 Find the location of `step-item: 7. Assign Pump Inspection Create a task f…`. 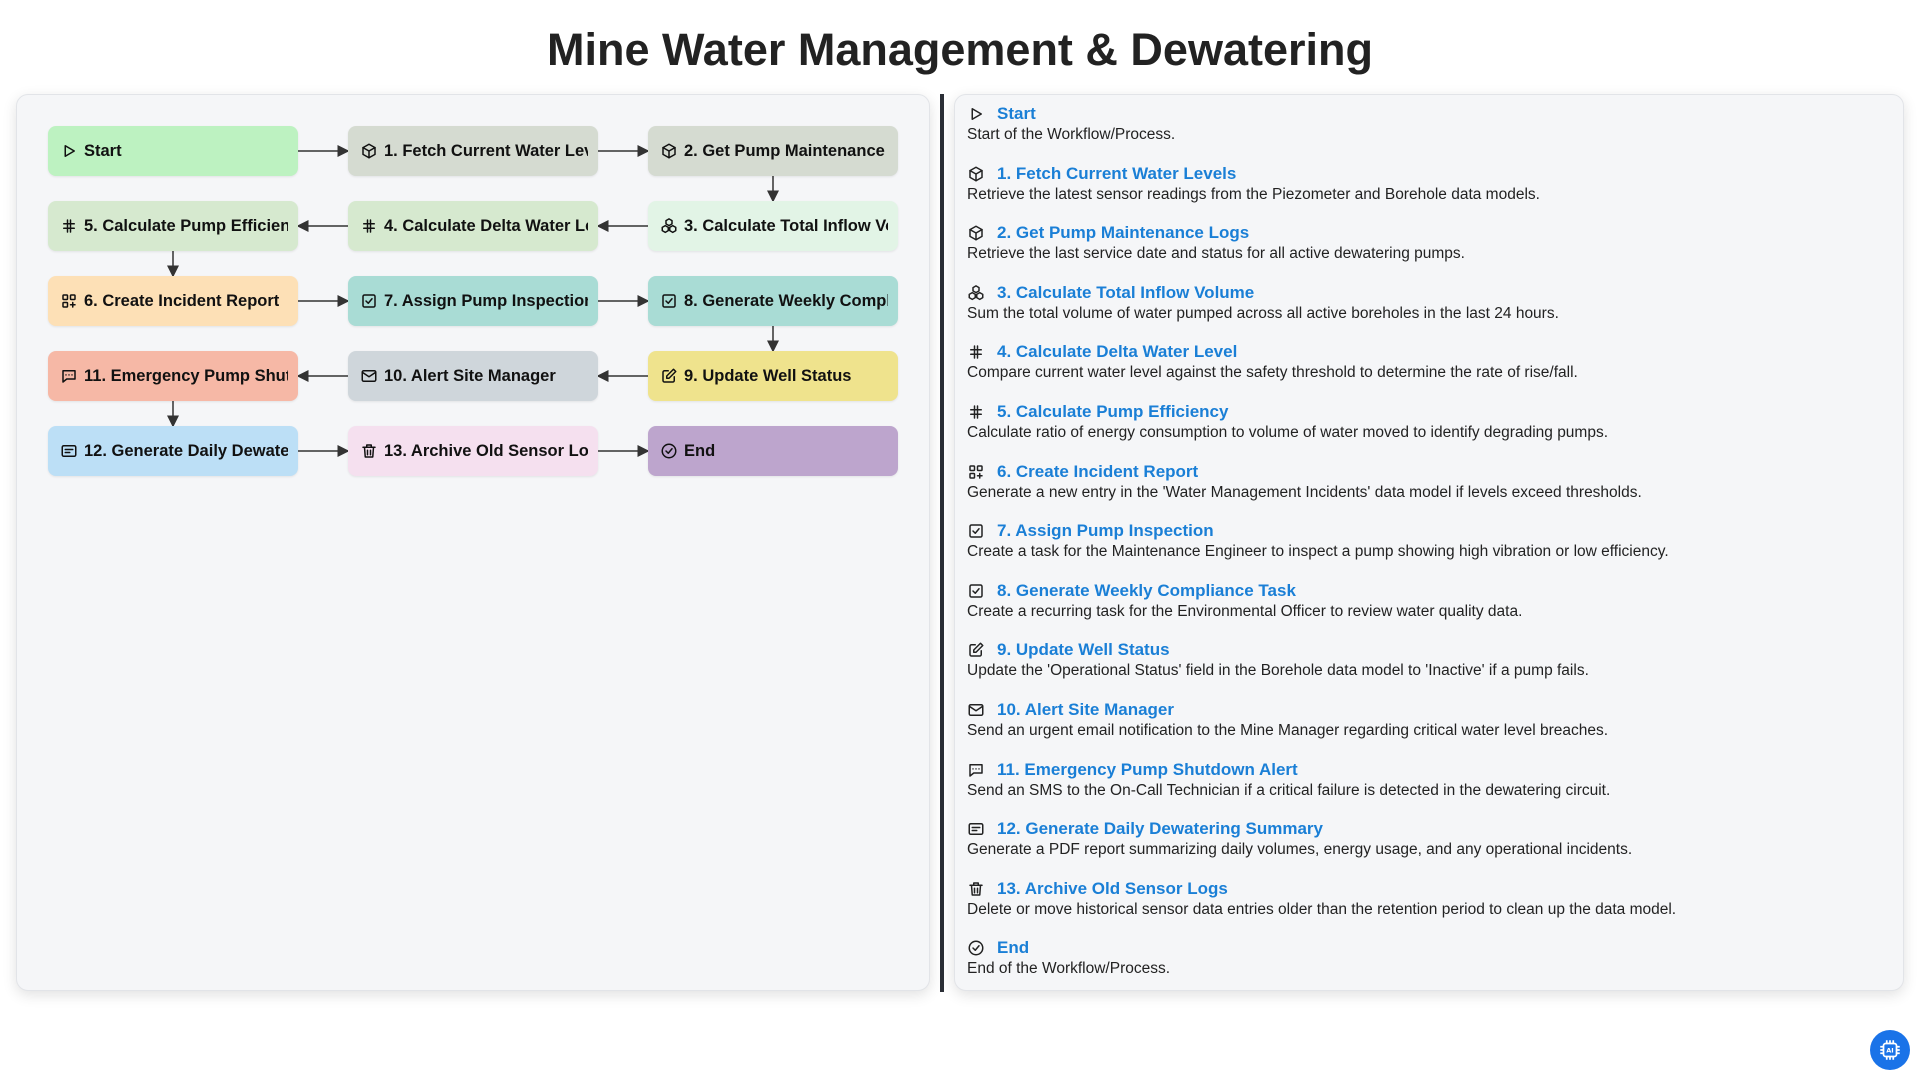

step-item: 7. Assign Pump Inspection Create a task f… is located at coordinates (1427, 541).